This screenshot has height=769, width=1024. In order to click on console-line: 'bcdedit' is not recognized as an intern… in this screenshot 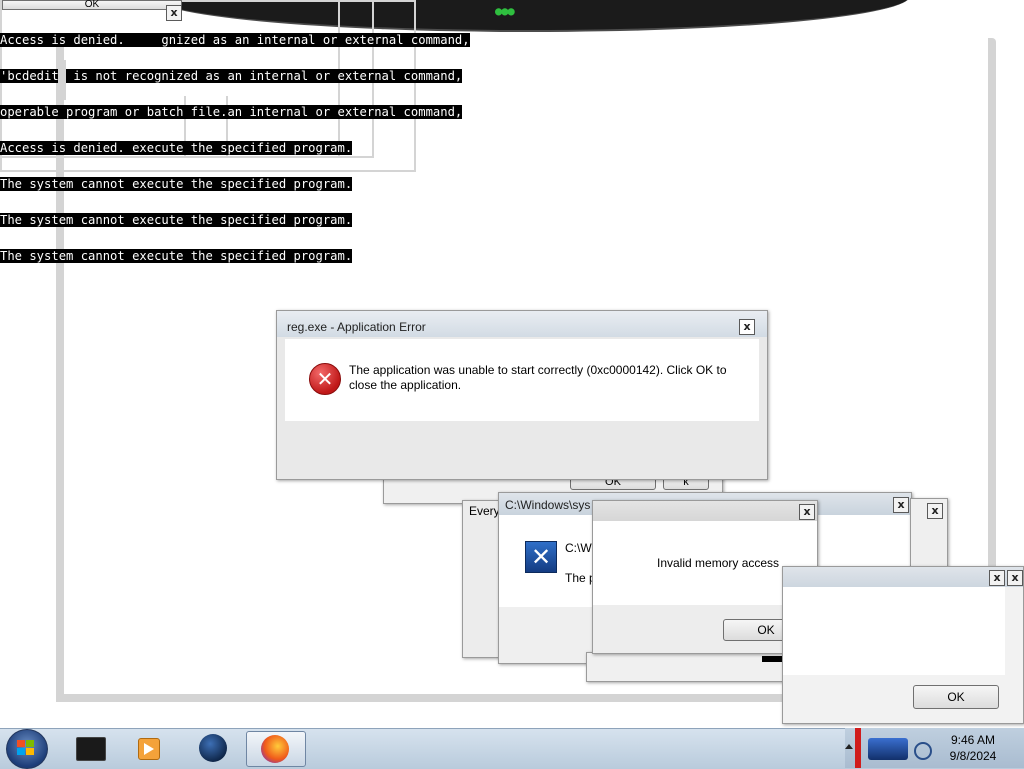, I will do `click(231, 76)`.